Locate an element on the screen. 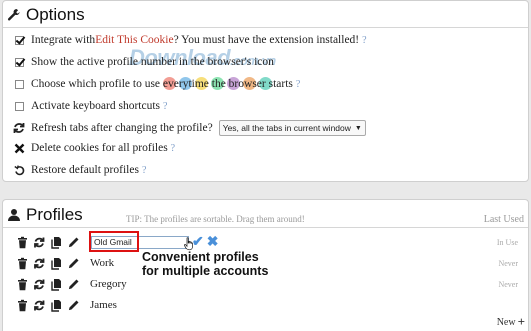 The width and height of the screenshot is (531, 331). user-icon is located at coordinates (14, 215).